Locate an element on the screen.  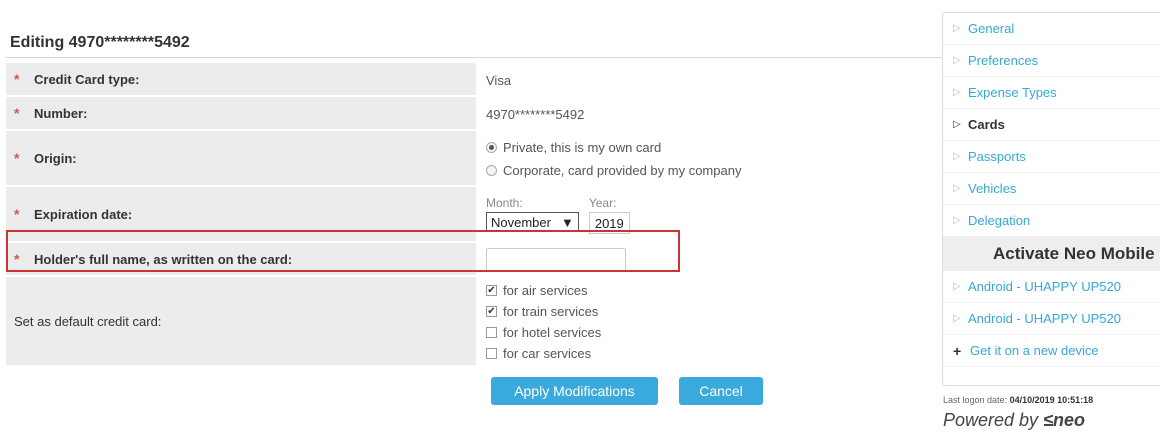
number-value: 4970********5492 is located at coordinates (535, 114).